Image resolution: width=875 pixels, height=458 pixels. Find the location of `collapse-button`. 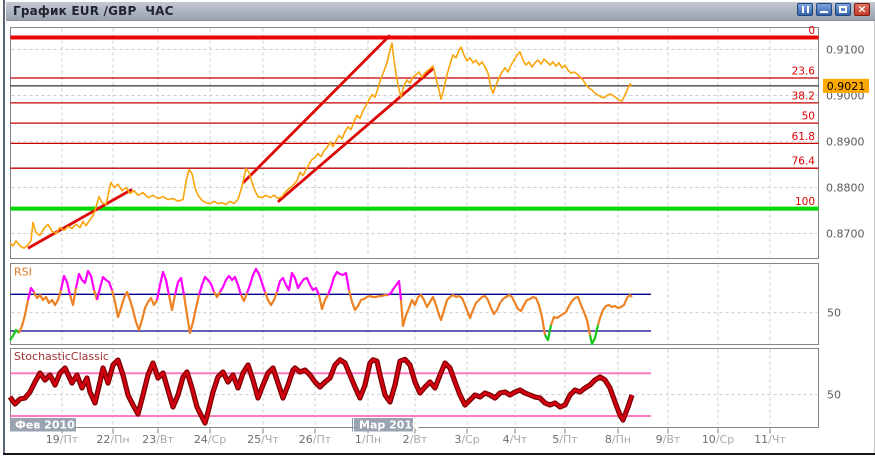

collapse-button is located at coordinates (805, 9).